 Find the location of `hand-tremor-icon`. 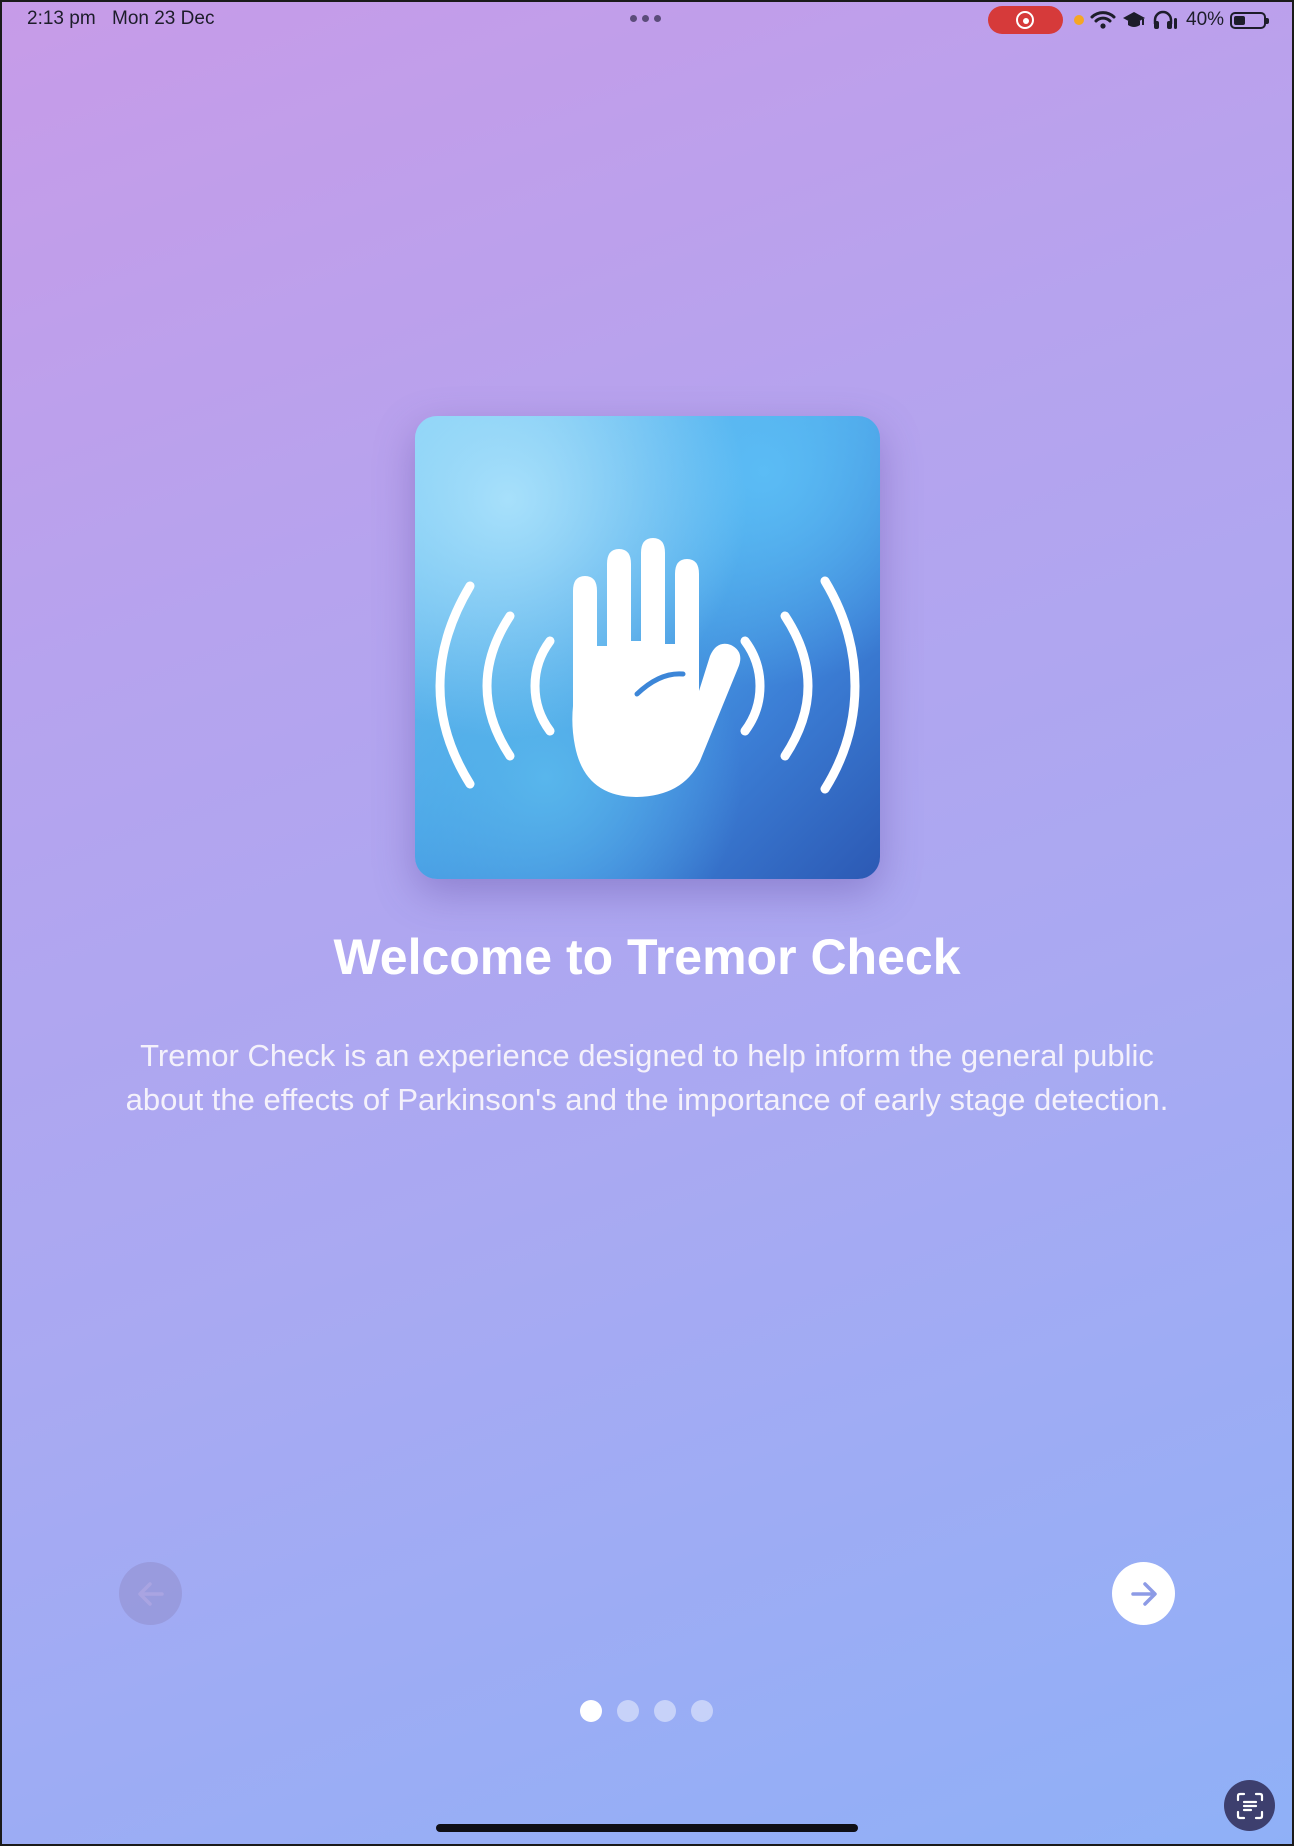

hand-tremor-icon is located at coordinates (647, 647).